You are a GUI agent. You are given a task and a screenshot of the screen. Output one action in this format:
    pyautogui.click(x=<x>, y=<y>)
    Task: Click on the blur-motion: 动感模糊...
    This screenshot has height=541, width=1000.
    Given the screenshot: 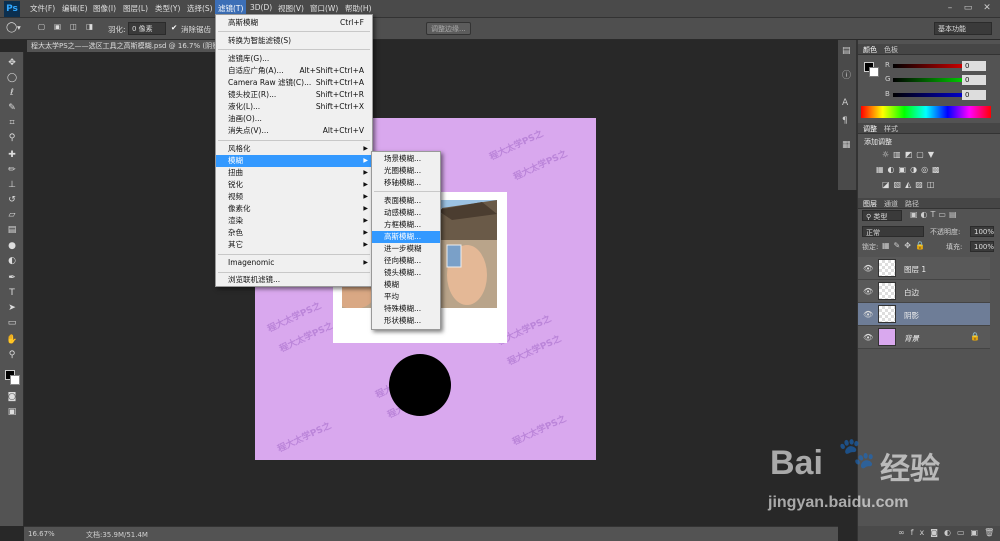 What is the action you would take?
    pyautogui.click(x=406, y=213)
    